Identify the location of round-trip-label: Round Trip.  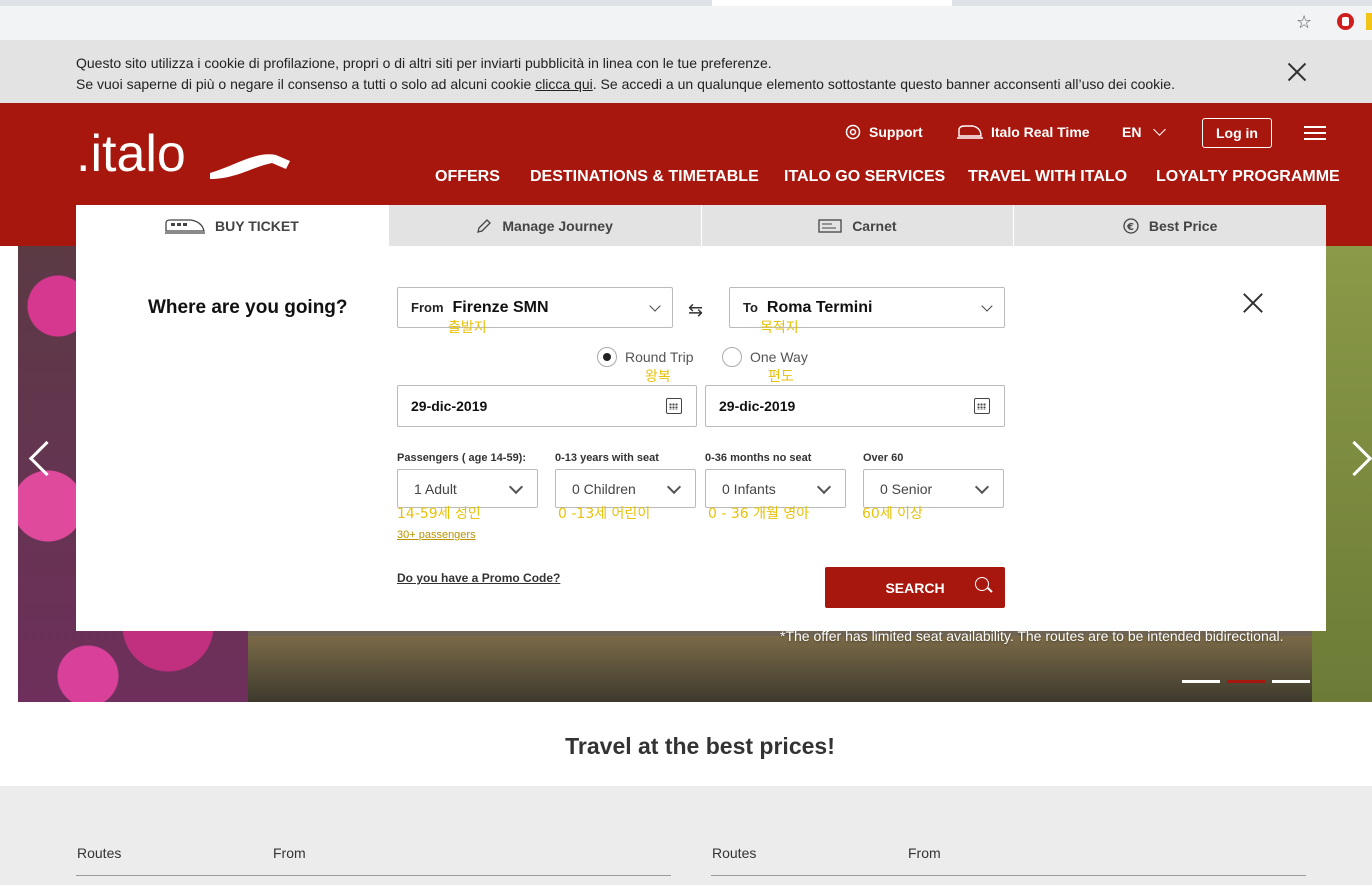
(659, 357).